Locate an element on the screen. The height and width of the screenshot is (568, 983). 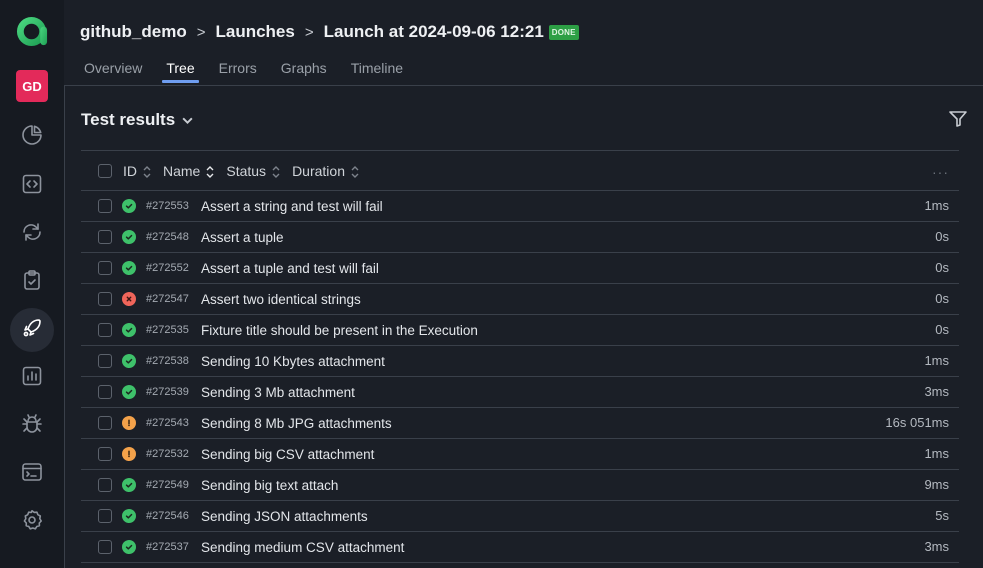
filter-button is located at coordinates (958, 119).